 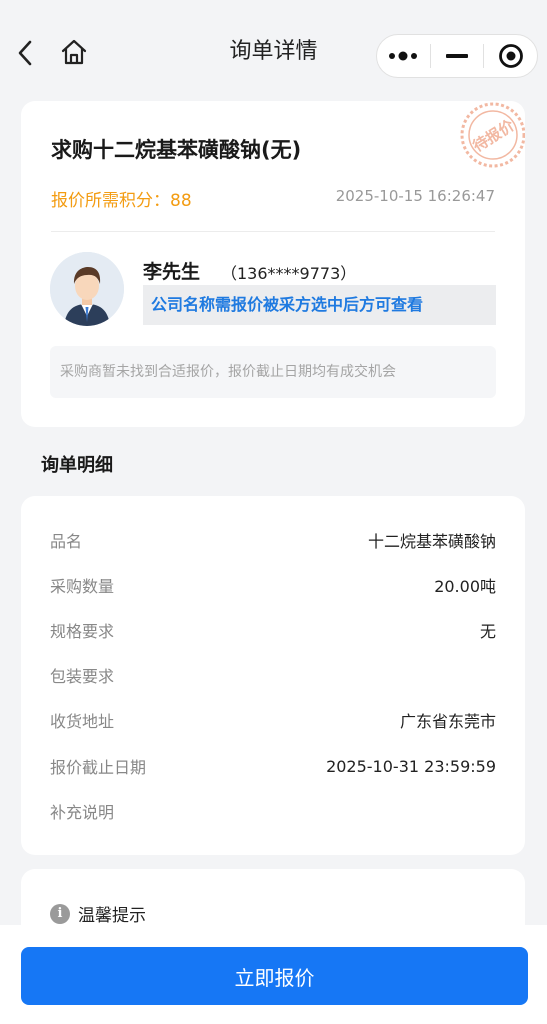 What do you see at coordinates (273, 41) in the screenshot?
I see `nav-bar: 询单详情` at bounding box center [273, 41].